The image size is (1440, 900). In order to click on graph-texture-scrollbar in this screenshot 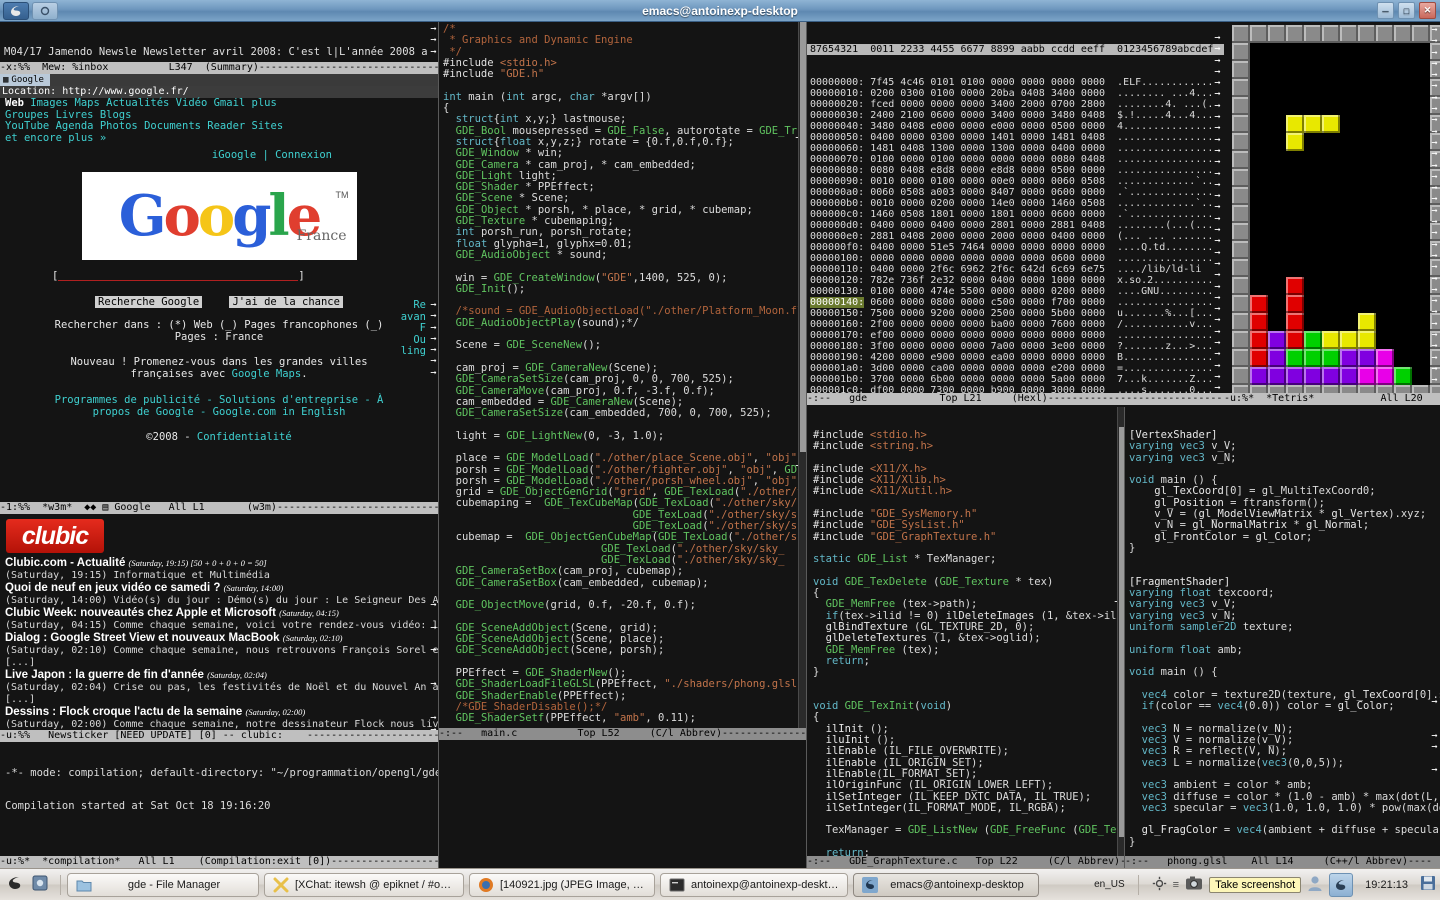, I will do `click(1120, 637)`.